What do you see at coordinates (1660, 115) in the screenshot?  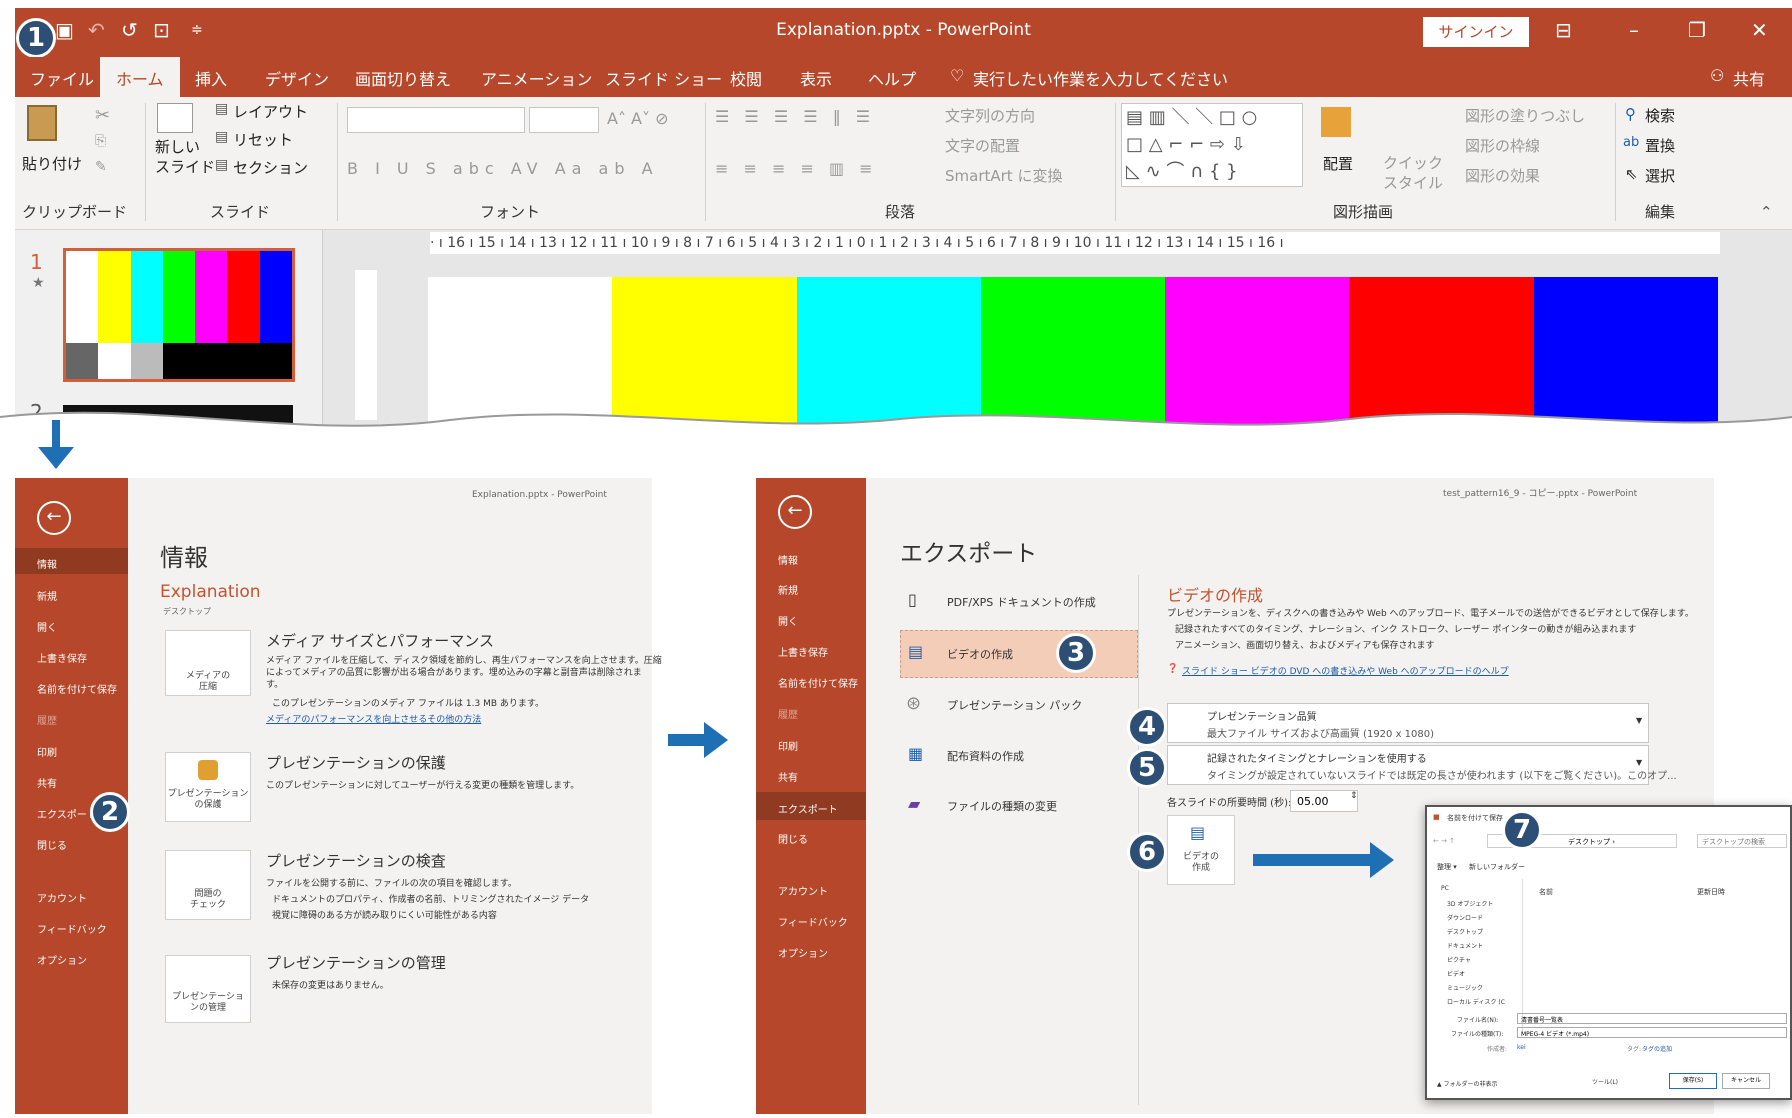 I see `find-button: 検索` at bounding box center [1660, 115].